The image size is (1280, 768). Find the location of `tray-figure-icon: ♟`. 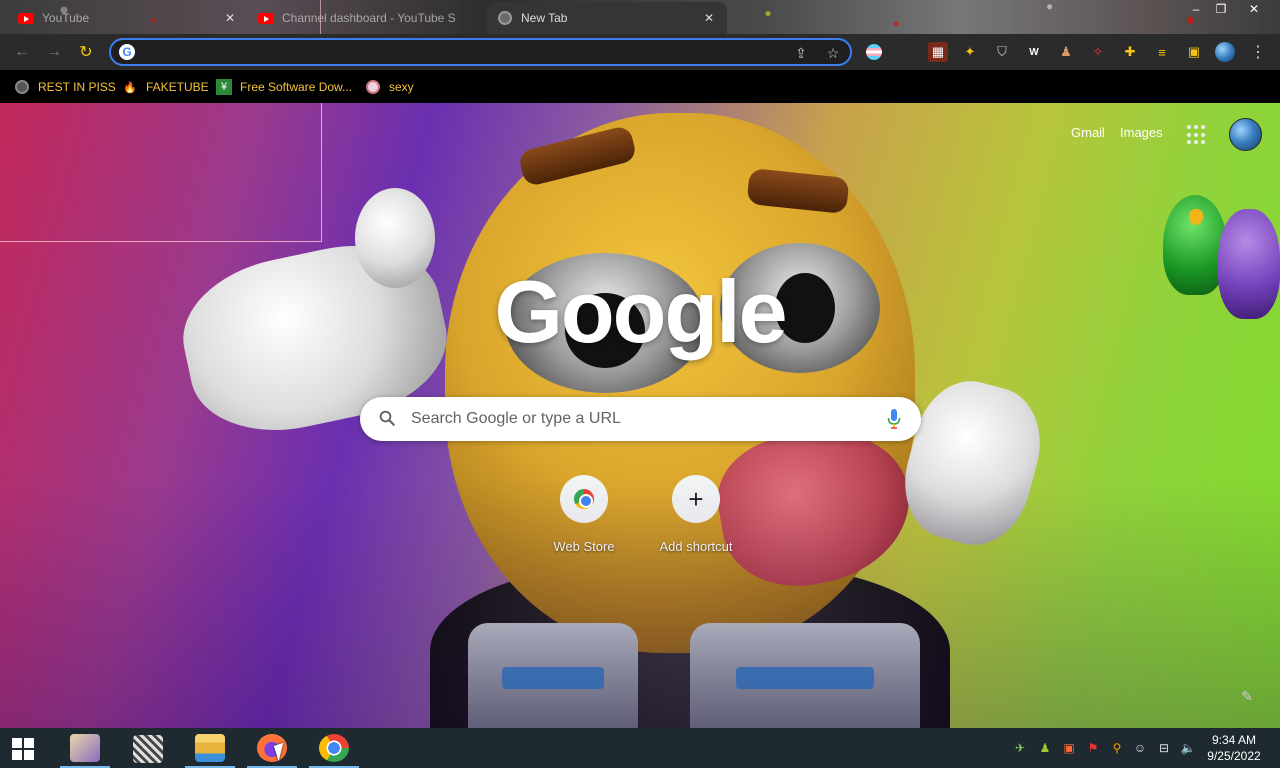

tray-figure-icon: ♟ is located at coordinates (1045, 748).